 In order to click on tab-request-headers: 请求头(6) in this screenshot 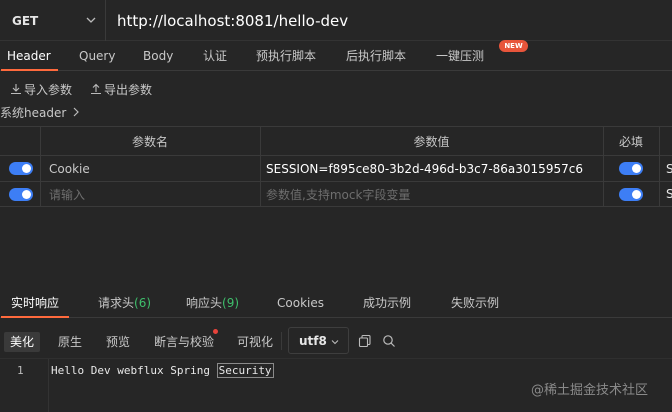, I will do `click(124, 304)`.